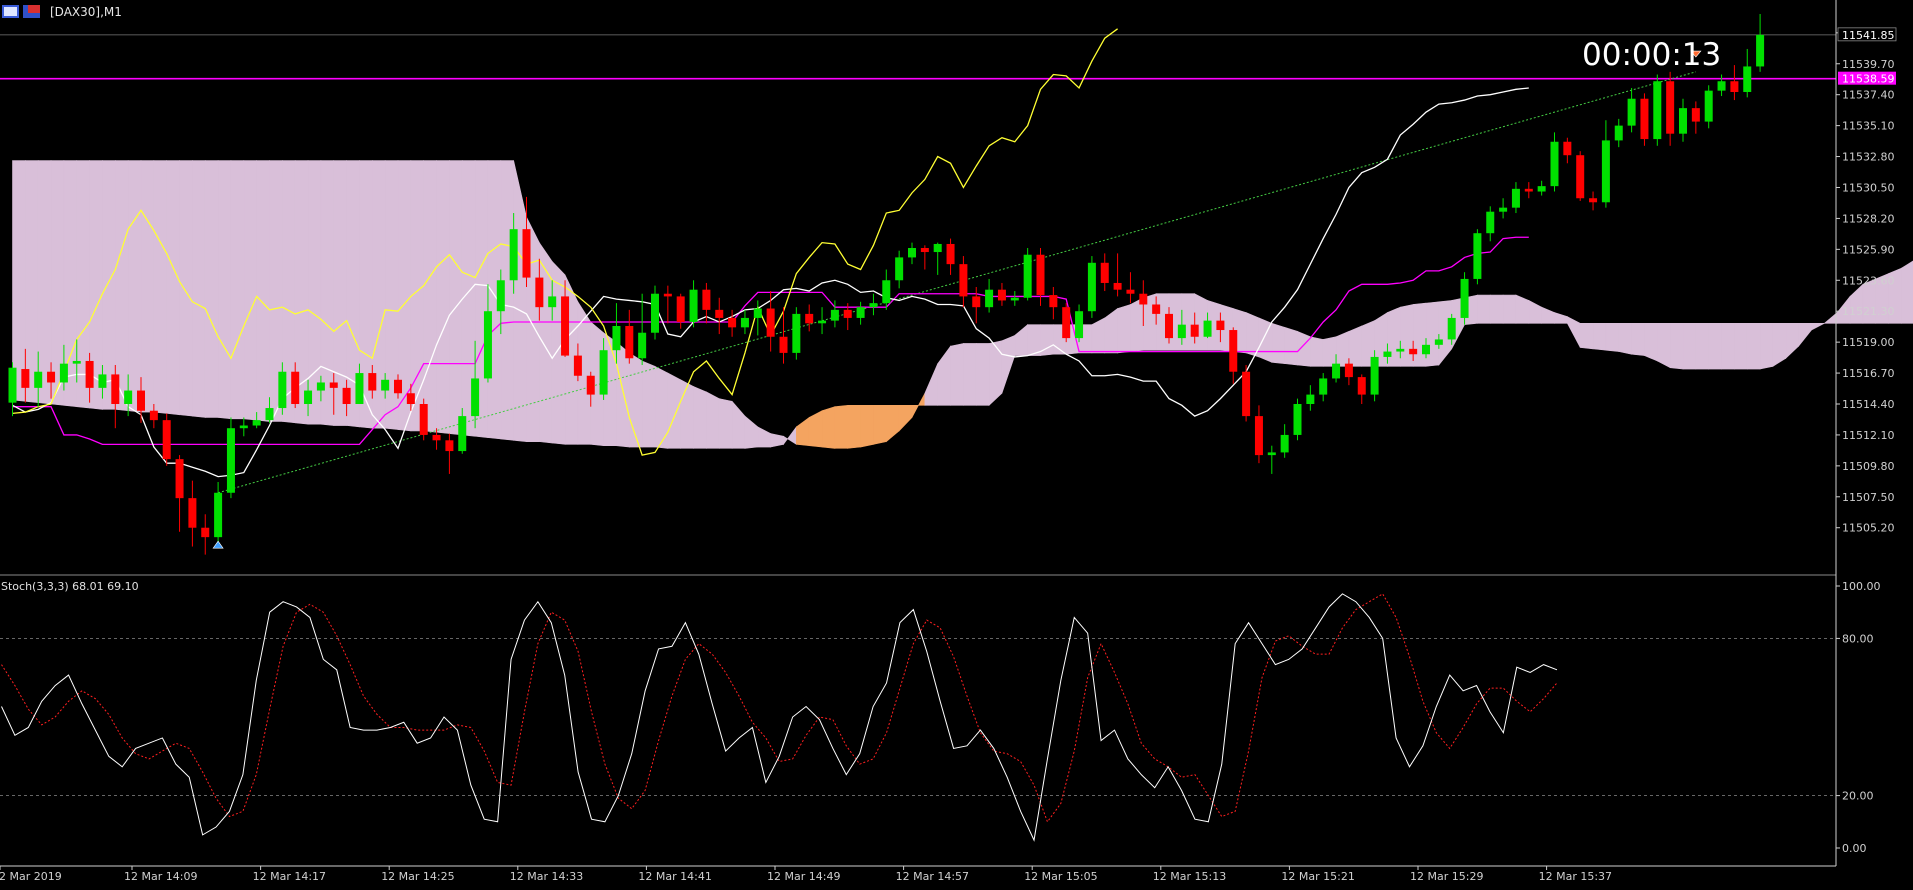  Describe the element at coordinates (1854, 848) in the screenshot. I see `stoch-tick-label: 0.00` at that location.